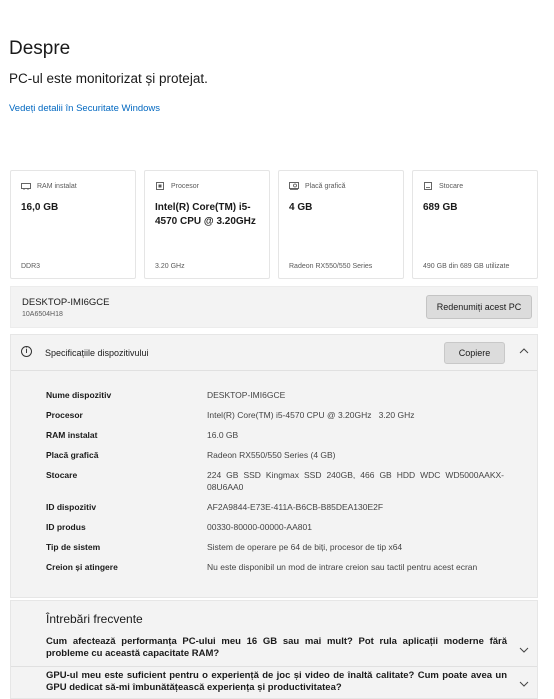  Describe the element at coordinates (57, 186) in the screenshot. I see `ram-card-label: RAM instalat` at that location.